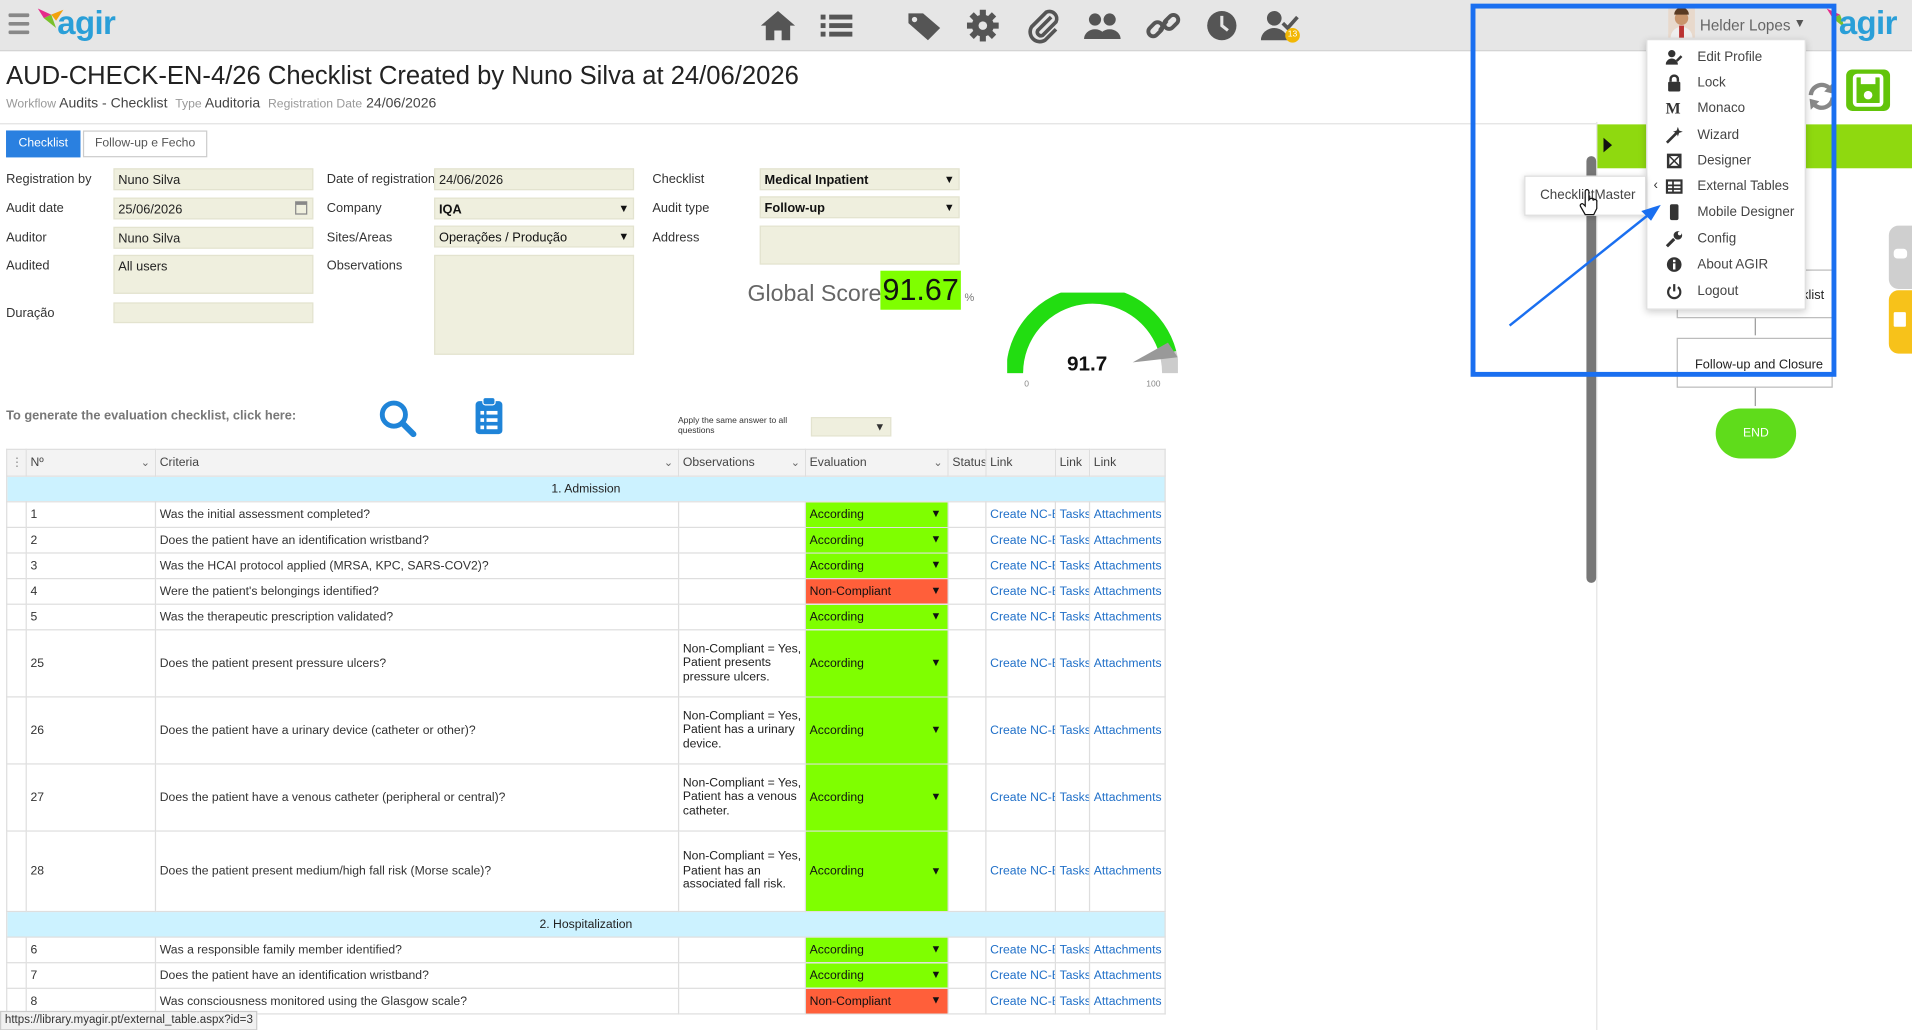  What do you see at coordinates (213, 237) in the screenshot?
I see `auditor-field: Nuno Silva` at bounding box center [213, 237].